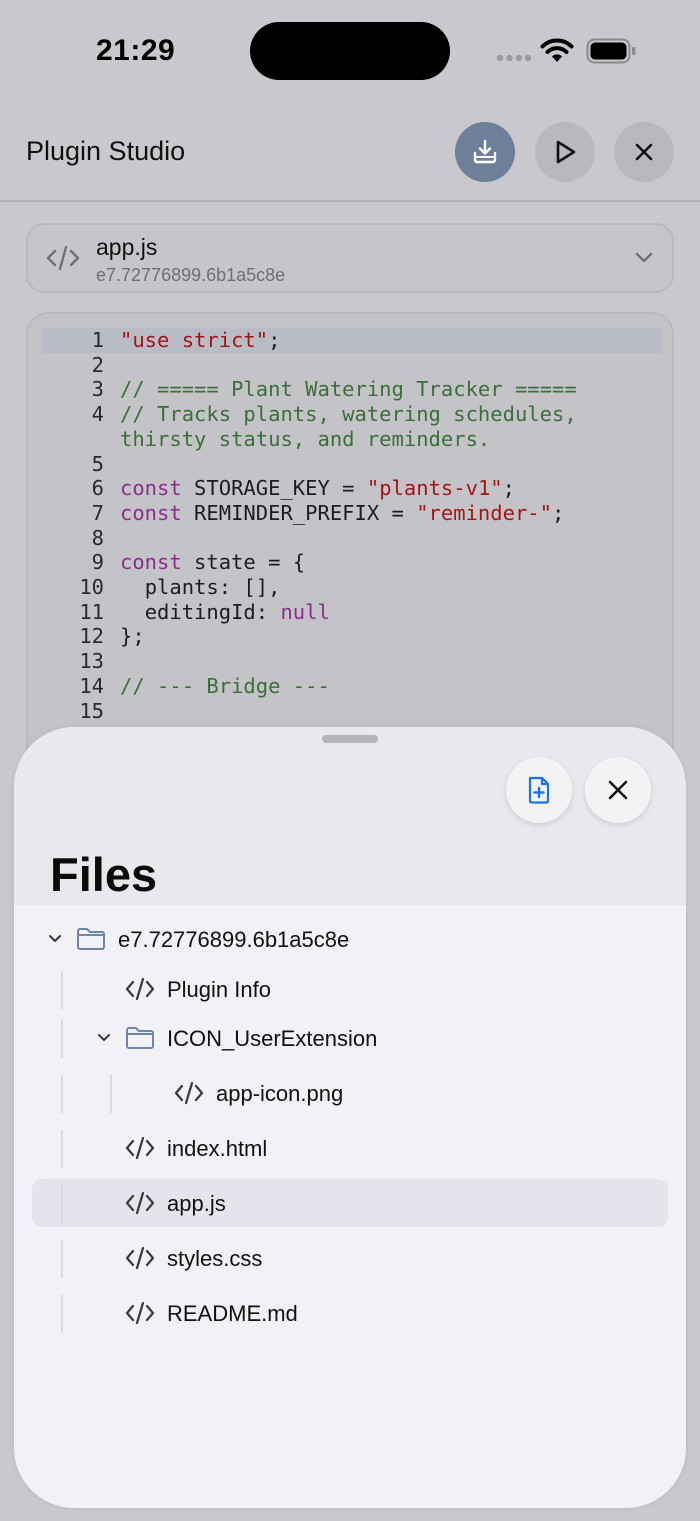 The height and width of the screenshot is (1521, 700). I want to click on code-line: 8, so click(352, 538).